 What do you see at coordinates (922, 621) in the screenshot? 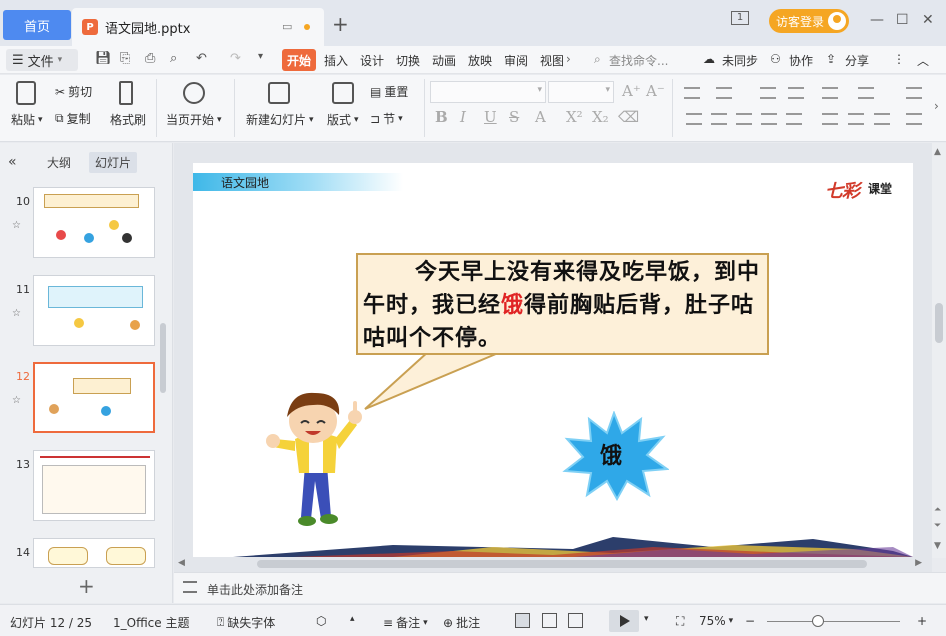
I see `zoom-in-icon: +` at bounding box center [922, 621].